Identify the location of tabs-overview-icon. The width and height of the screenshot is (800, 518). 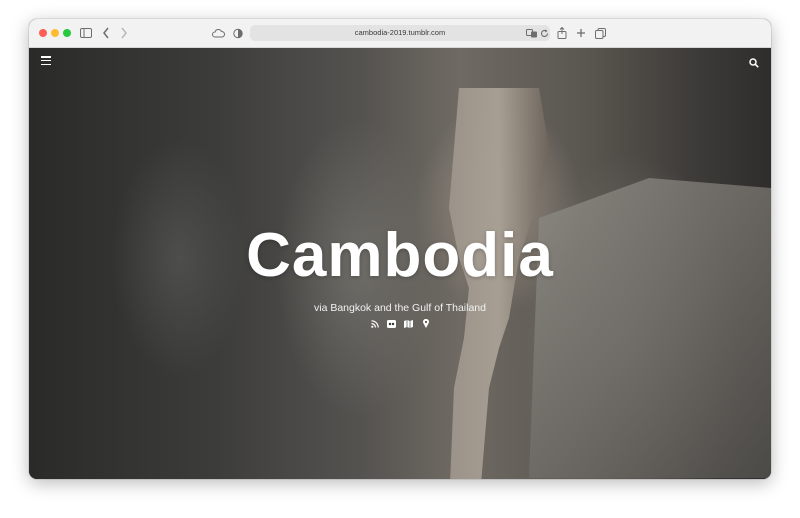
(600, 33).